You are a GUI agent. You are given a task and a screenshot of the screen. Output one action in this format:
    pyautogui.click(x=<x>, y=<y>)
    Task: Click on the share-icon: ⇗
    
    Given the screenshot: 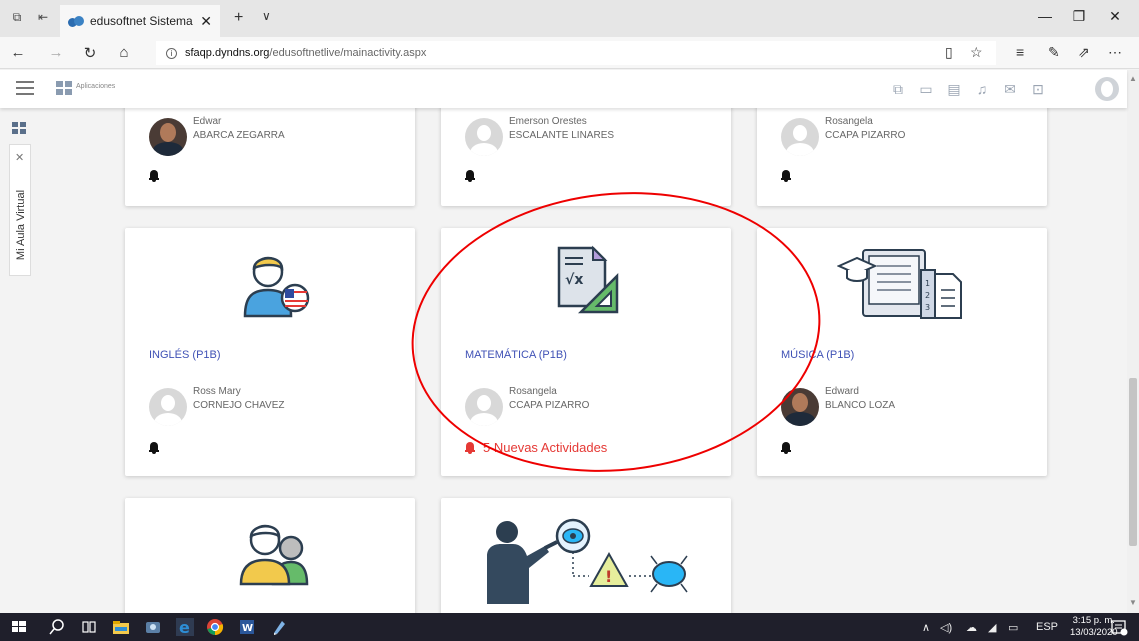 What is the action you would take?
    pyautogui.click(x=1084, y=52)
    